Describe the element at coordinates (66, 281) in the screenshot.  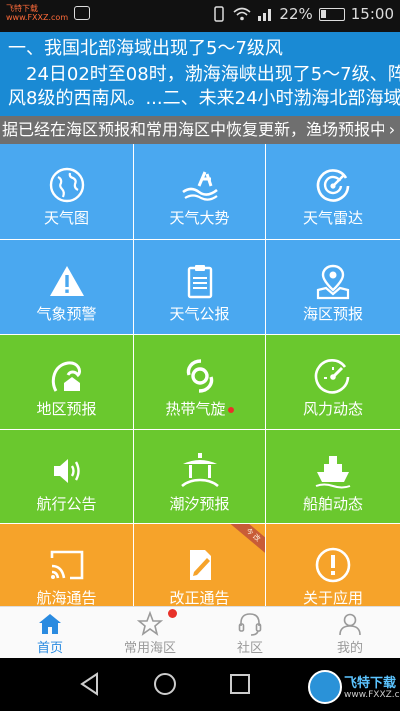
I see `warning-icon` at that location.